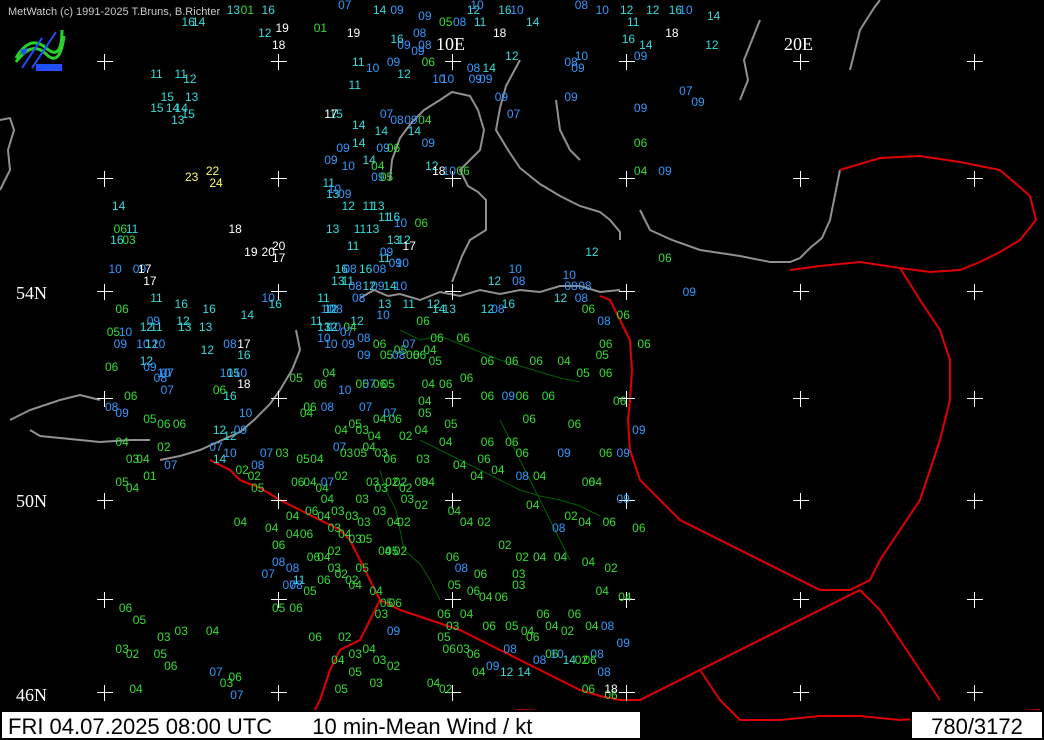 The image size is (1044, 740). I want to click on metwatch-logo-icon, so click(39, 50).